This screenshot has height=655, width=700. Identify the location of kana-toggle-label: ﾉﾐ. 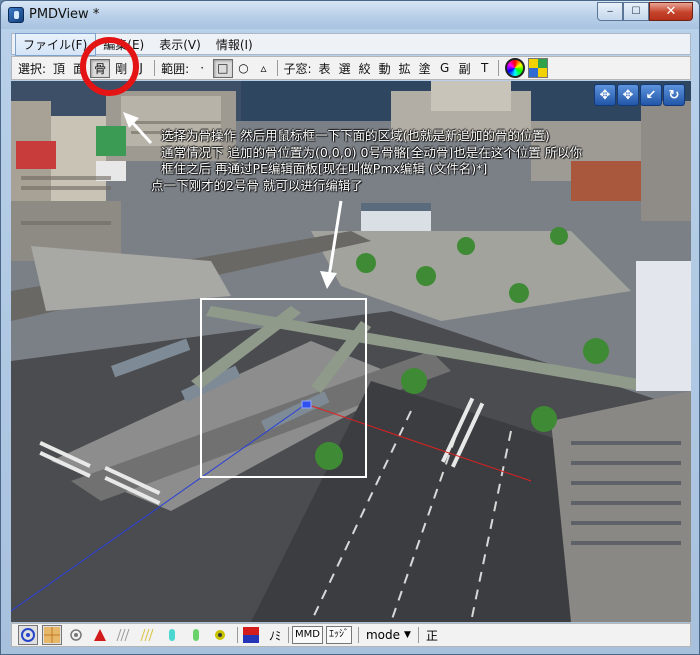
(275, 635).